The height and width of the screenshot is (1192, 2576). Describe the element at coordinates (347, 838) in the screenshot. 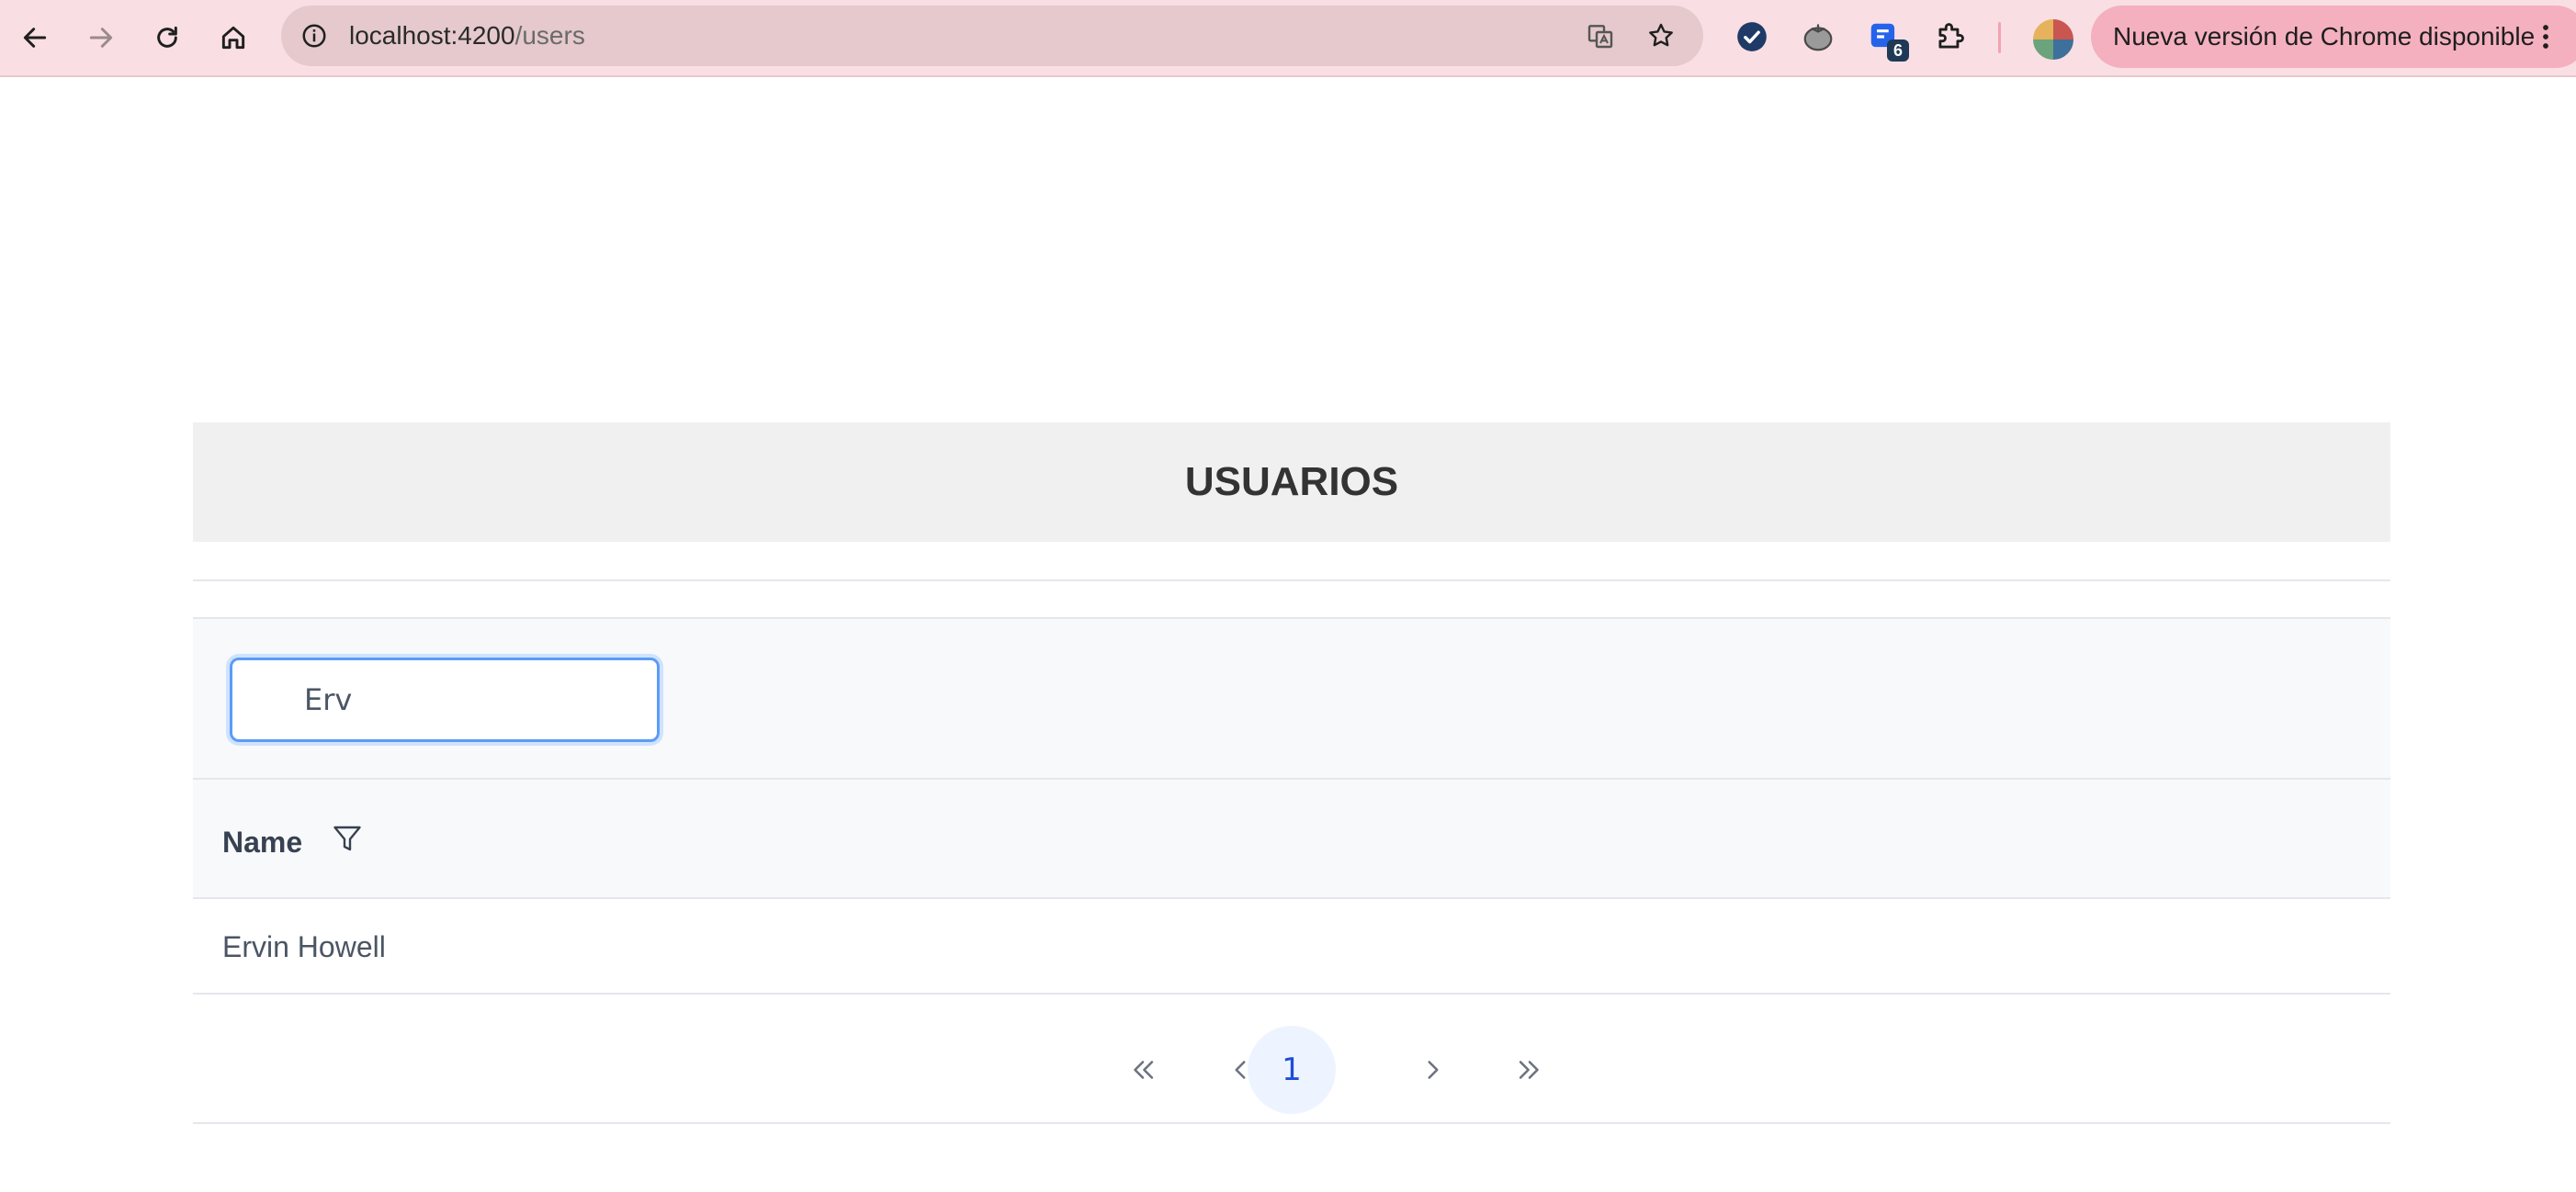

I see `filter-funnel-icon` at that location.